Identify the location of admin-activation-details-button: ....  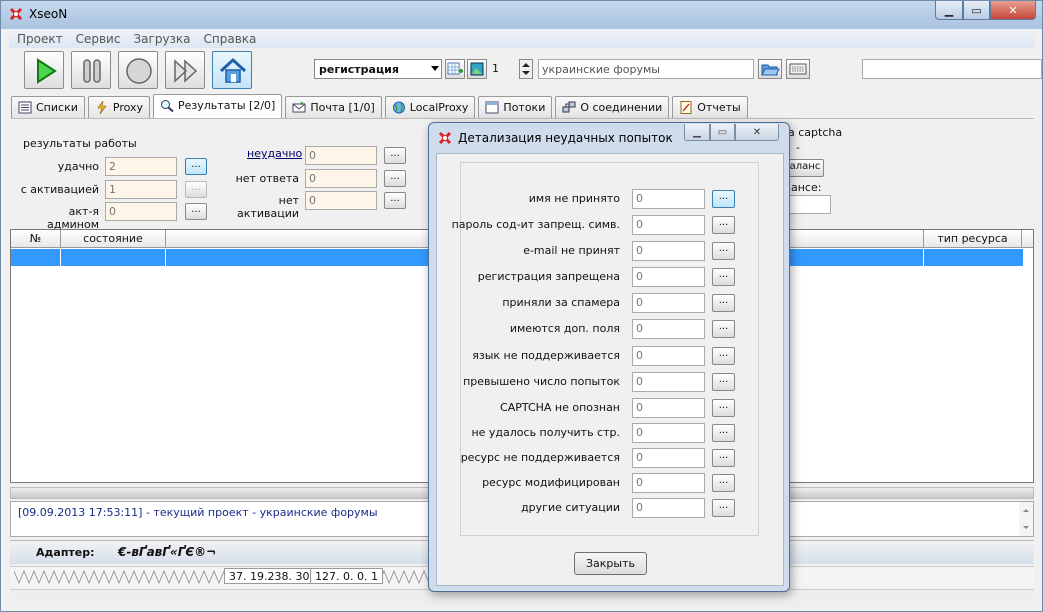
(196, 211).